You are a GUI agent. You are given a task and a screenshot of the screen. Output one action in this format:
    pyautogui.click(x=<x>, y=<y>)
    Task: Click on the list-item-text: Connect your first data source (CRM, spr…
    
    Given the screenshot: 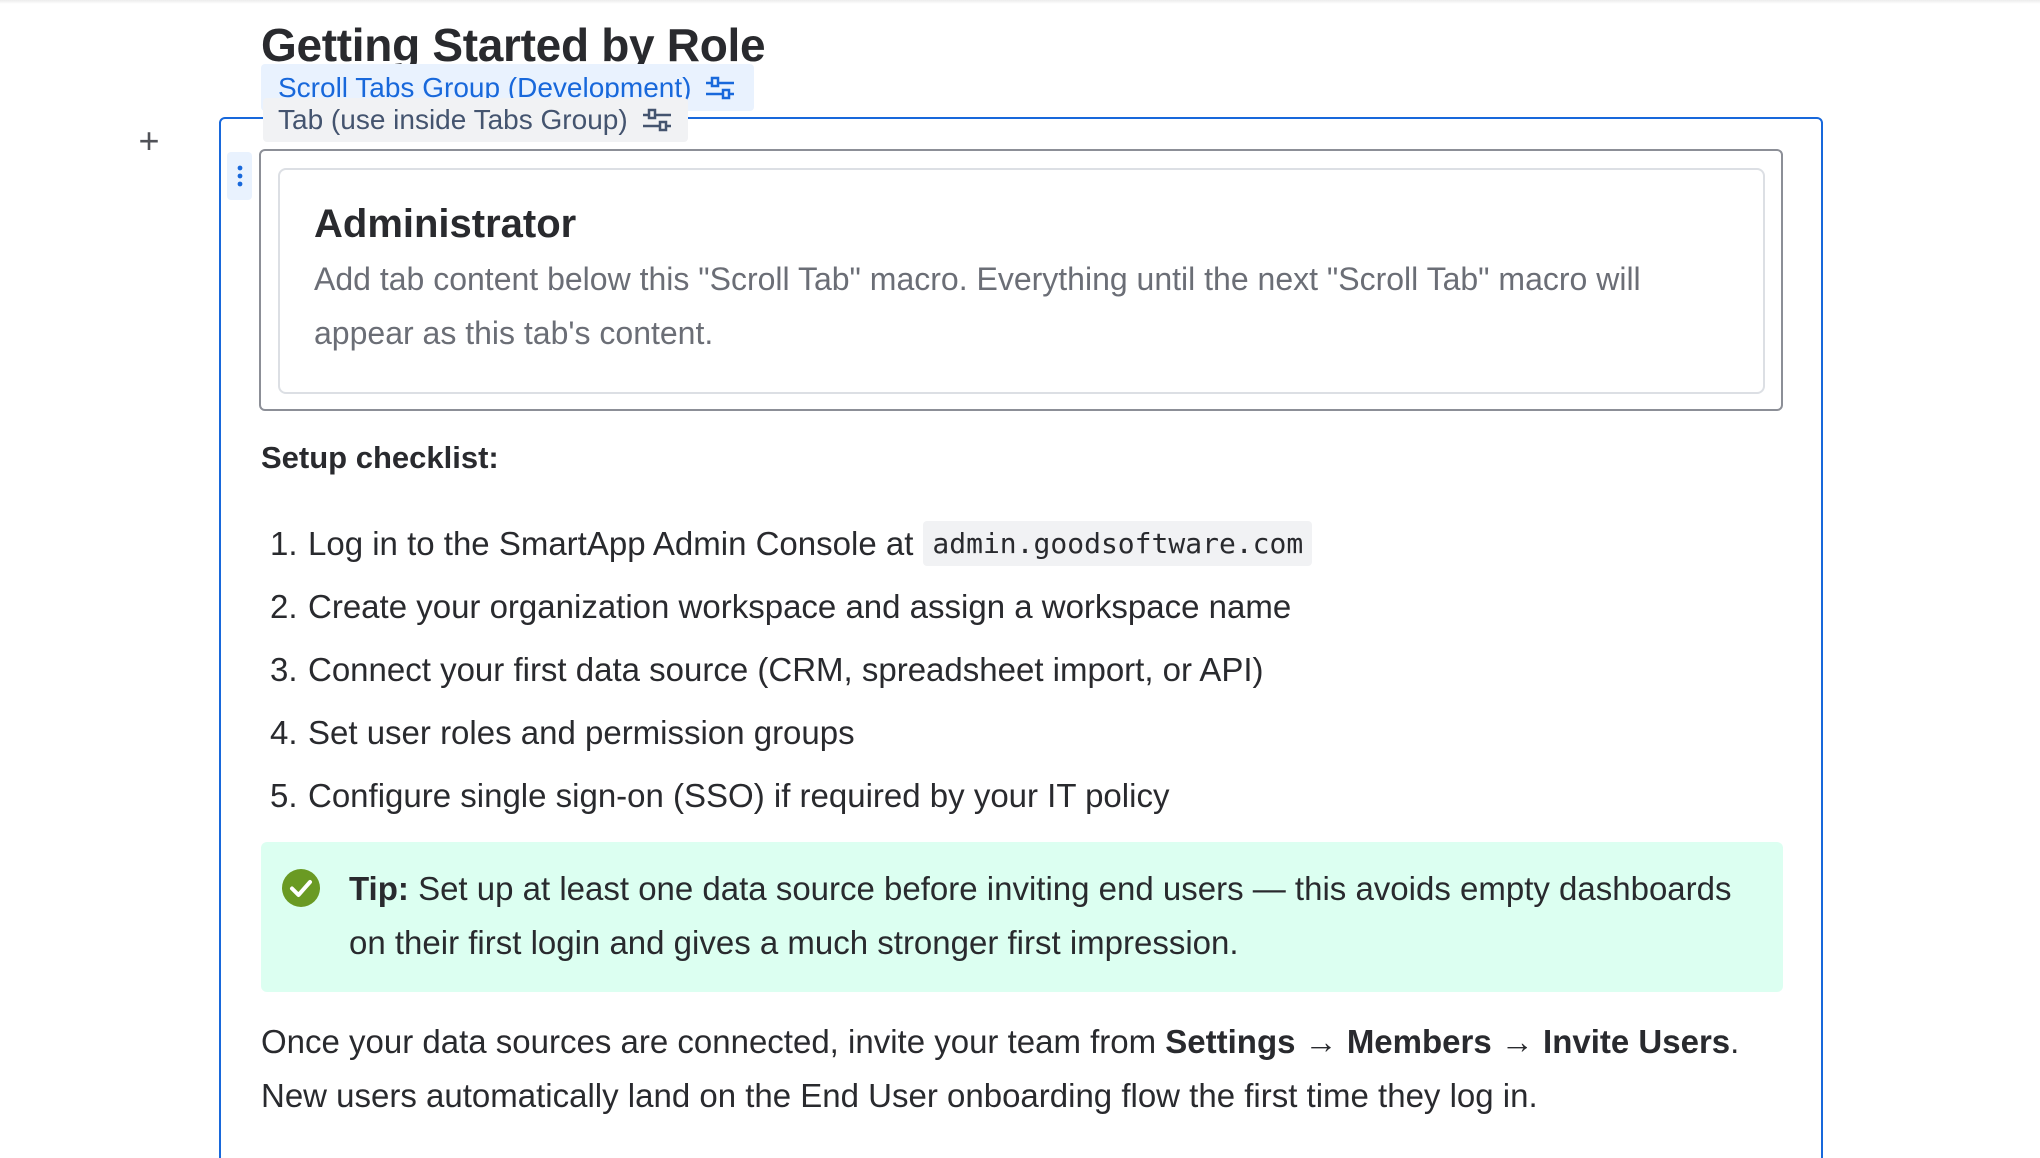 What is the action you would take?
    pyautogui.click(x=786, y=669)
    